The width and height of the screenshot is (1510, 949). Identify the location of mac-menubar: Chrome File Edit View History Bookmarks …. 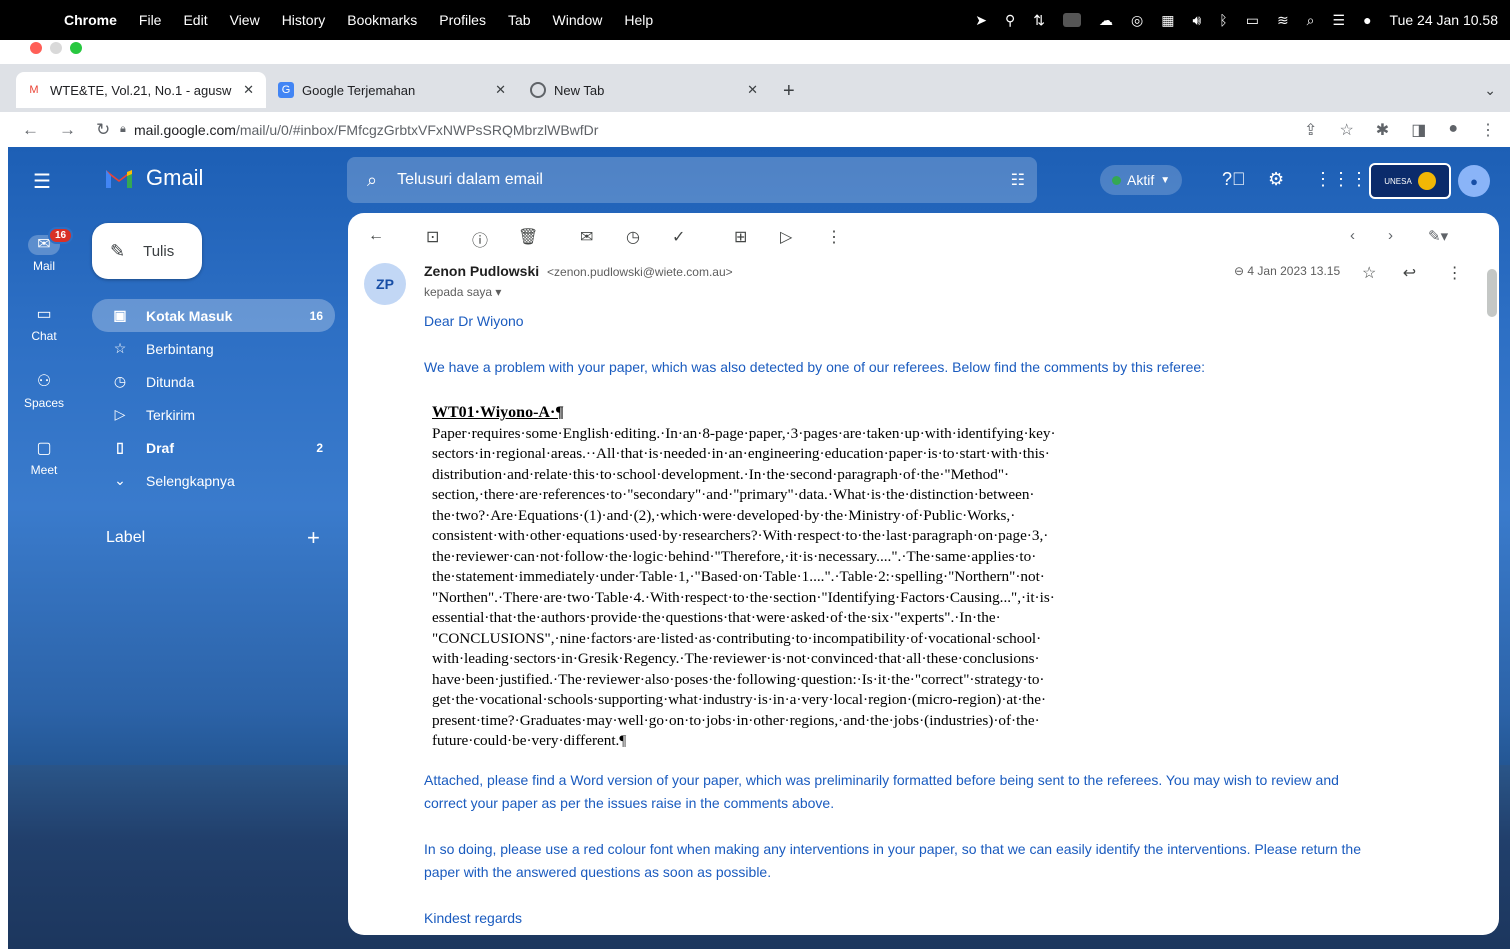
(755, 20).